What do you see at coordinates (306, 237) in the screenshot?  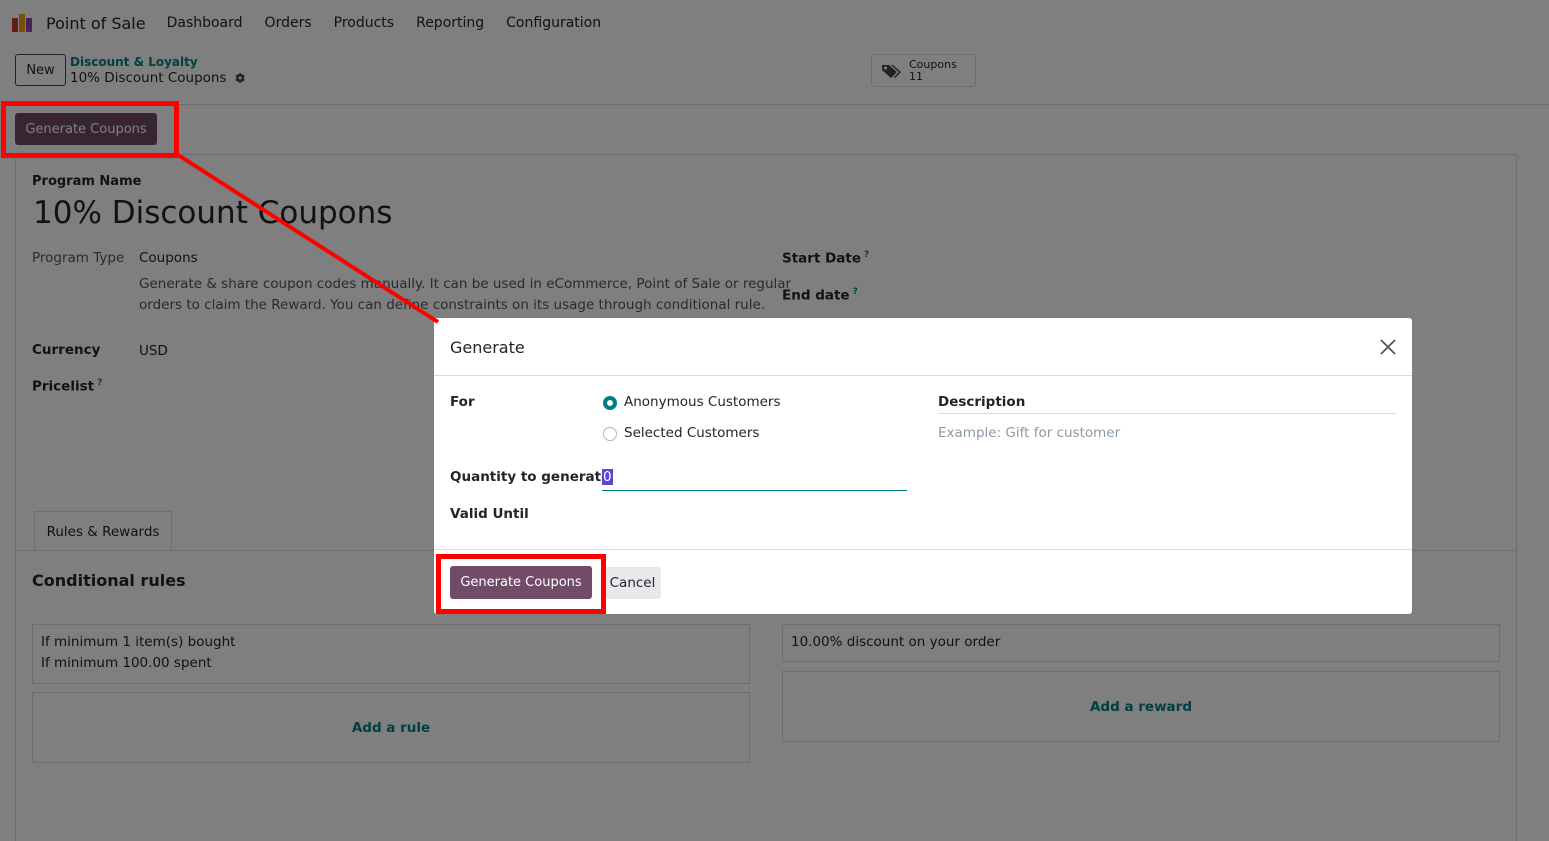 I see `annotation-arrow-line` at bounding box center [306, 237].